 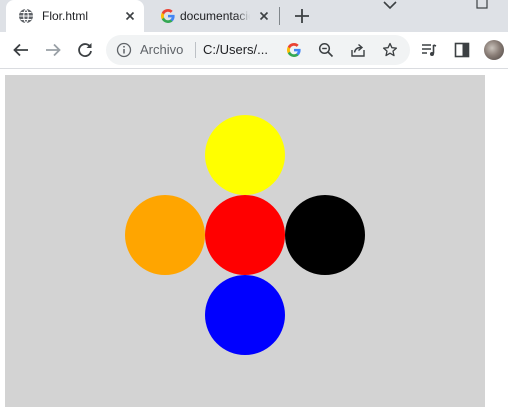 What do you see at coordinates (326, 50) in the screenshot?
I see `zoom-out-icon` at bounding box center [326, 50].